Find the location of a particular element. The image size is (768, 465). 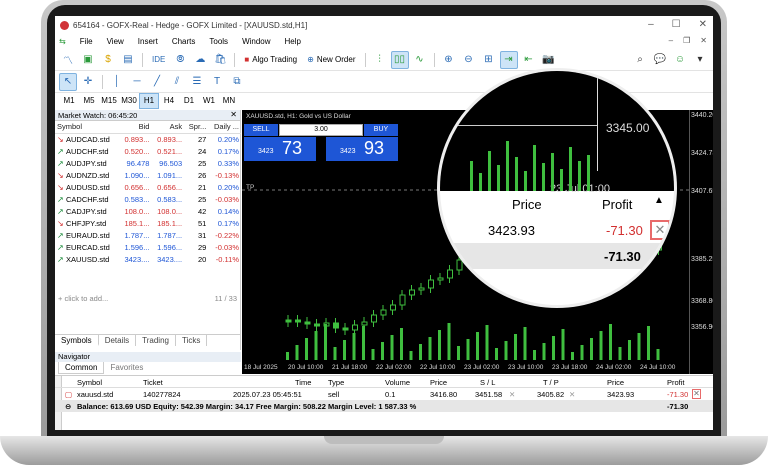

new-order-button: ⊕ New Order is located at coordinates (331, 60).